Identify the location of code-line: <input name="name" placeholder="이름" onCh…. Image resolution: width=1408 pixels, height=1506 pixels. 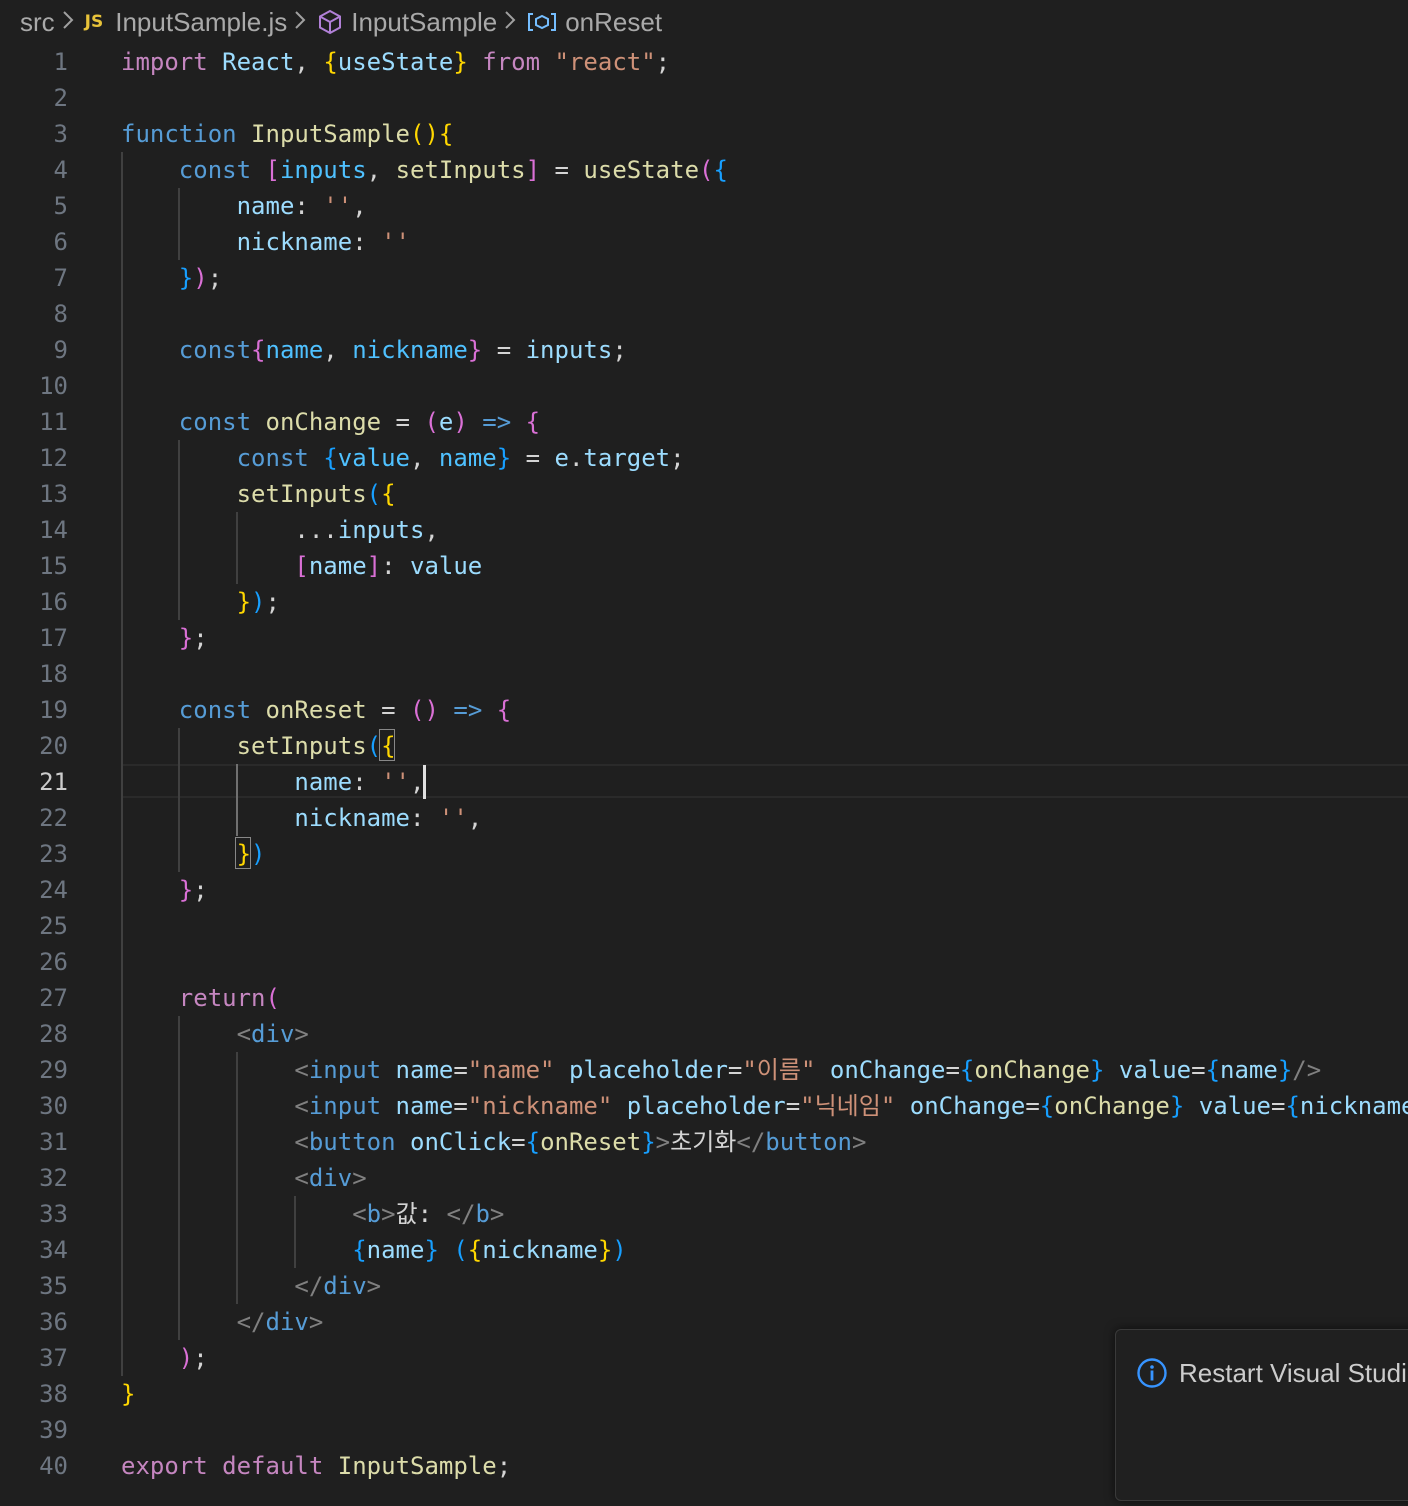
(764, 1070).